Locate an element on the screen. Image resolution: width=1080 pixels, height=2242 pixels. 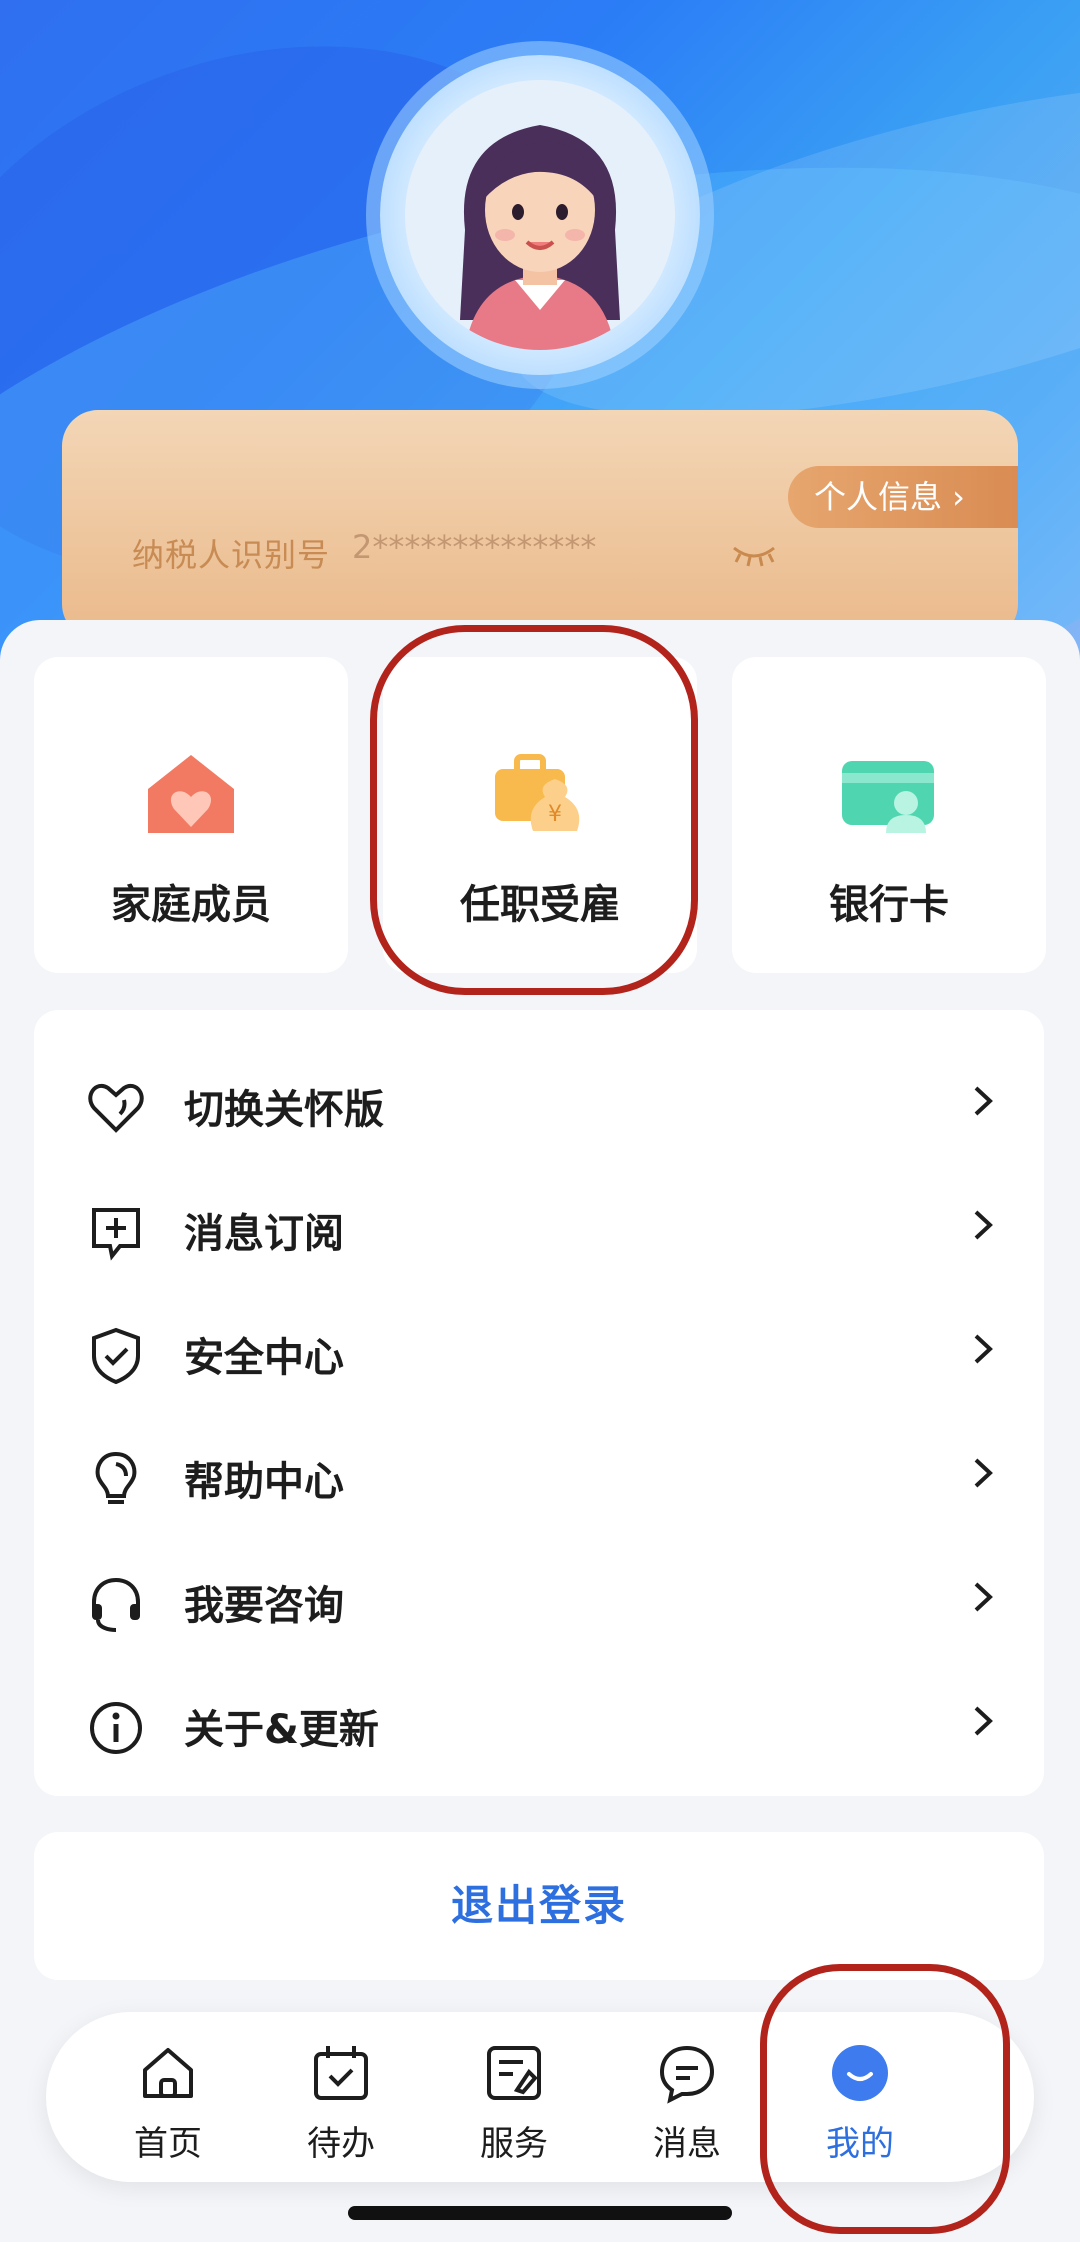
chat-icon is located at coordinates (687, 2074).